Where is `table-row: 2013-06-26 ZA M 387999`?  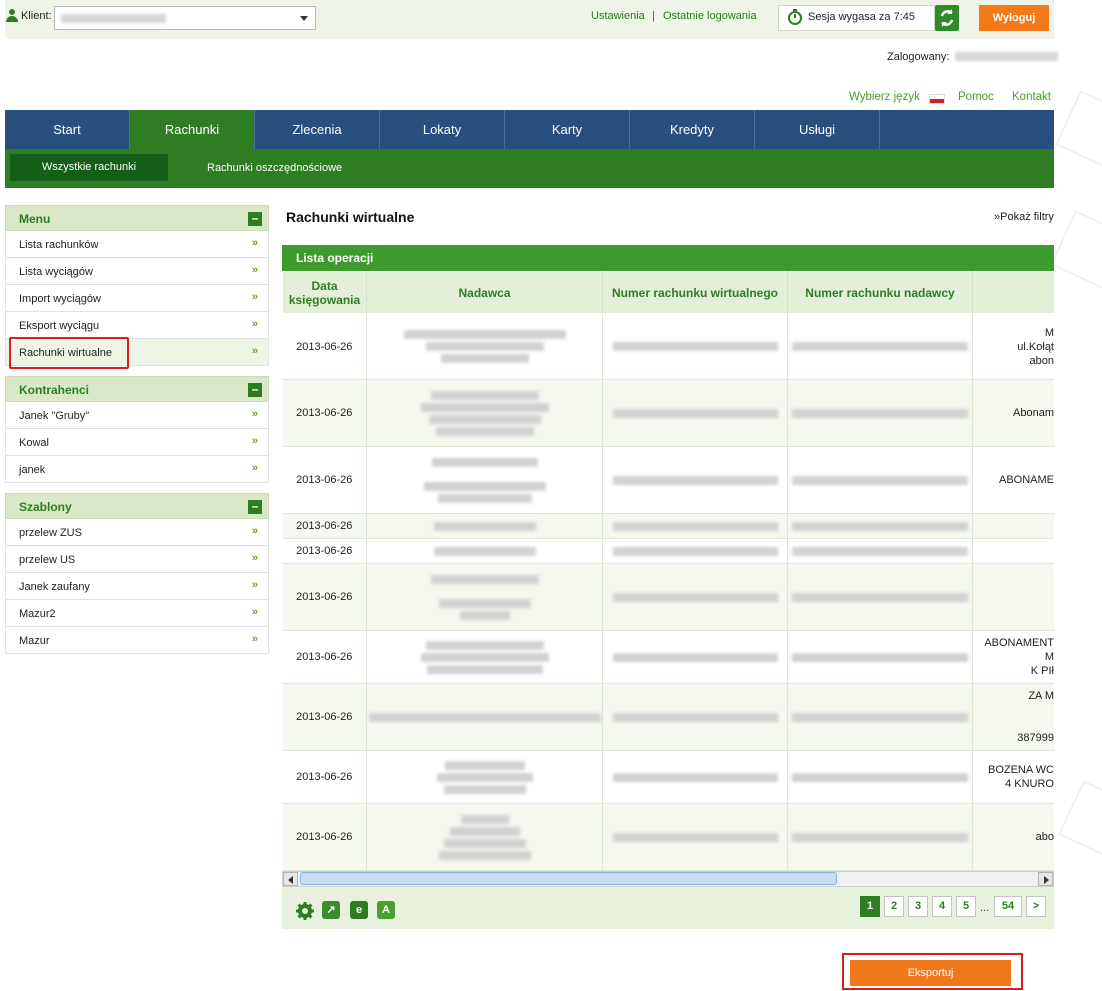
table-row: 2013-06-26 ZA M 387999 is located at coordinates (668, 717).